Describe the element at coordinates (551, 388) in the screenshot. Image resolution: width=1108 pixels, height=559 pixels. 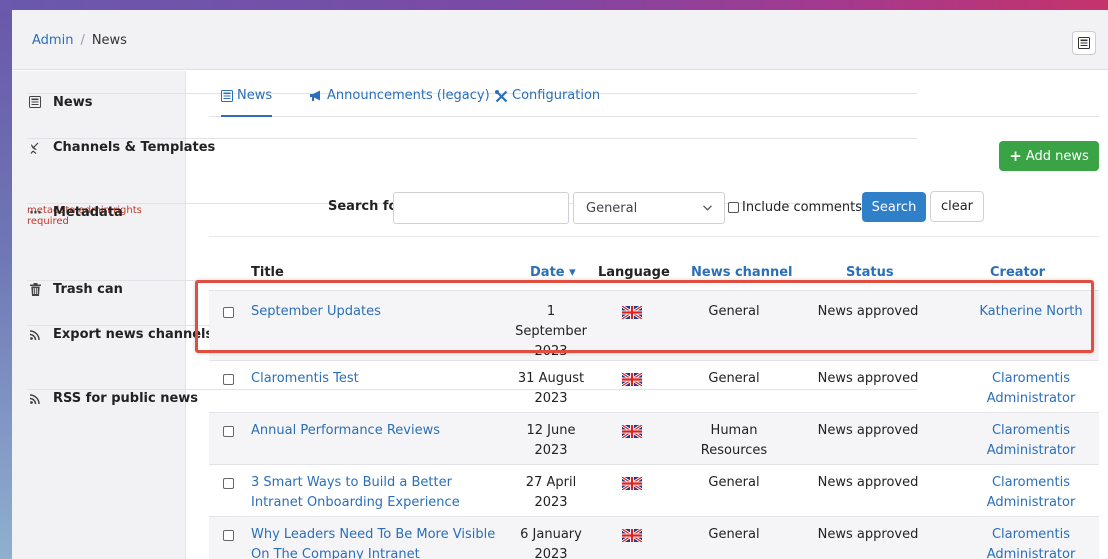
I see `news-date: 31 August 2023` at that location.